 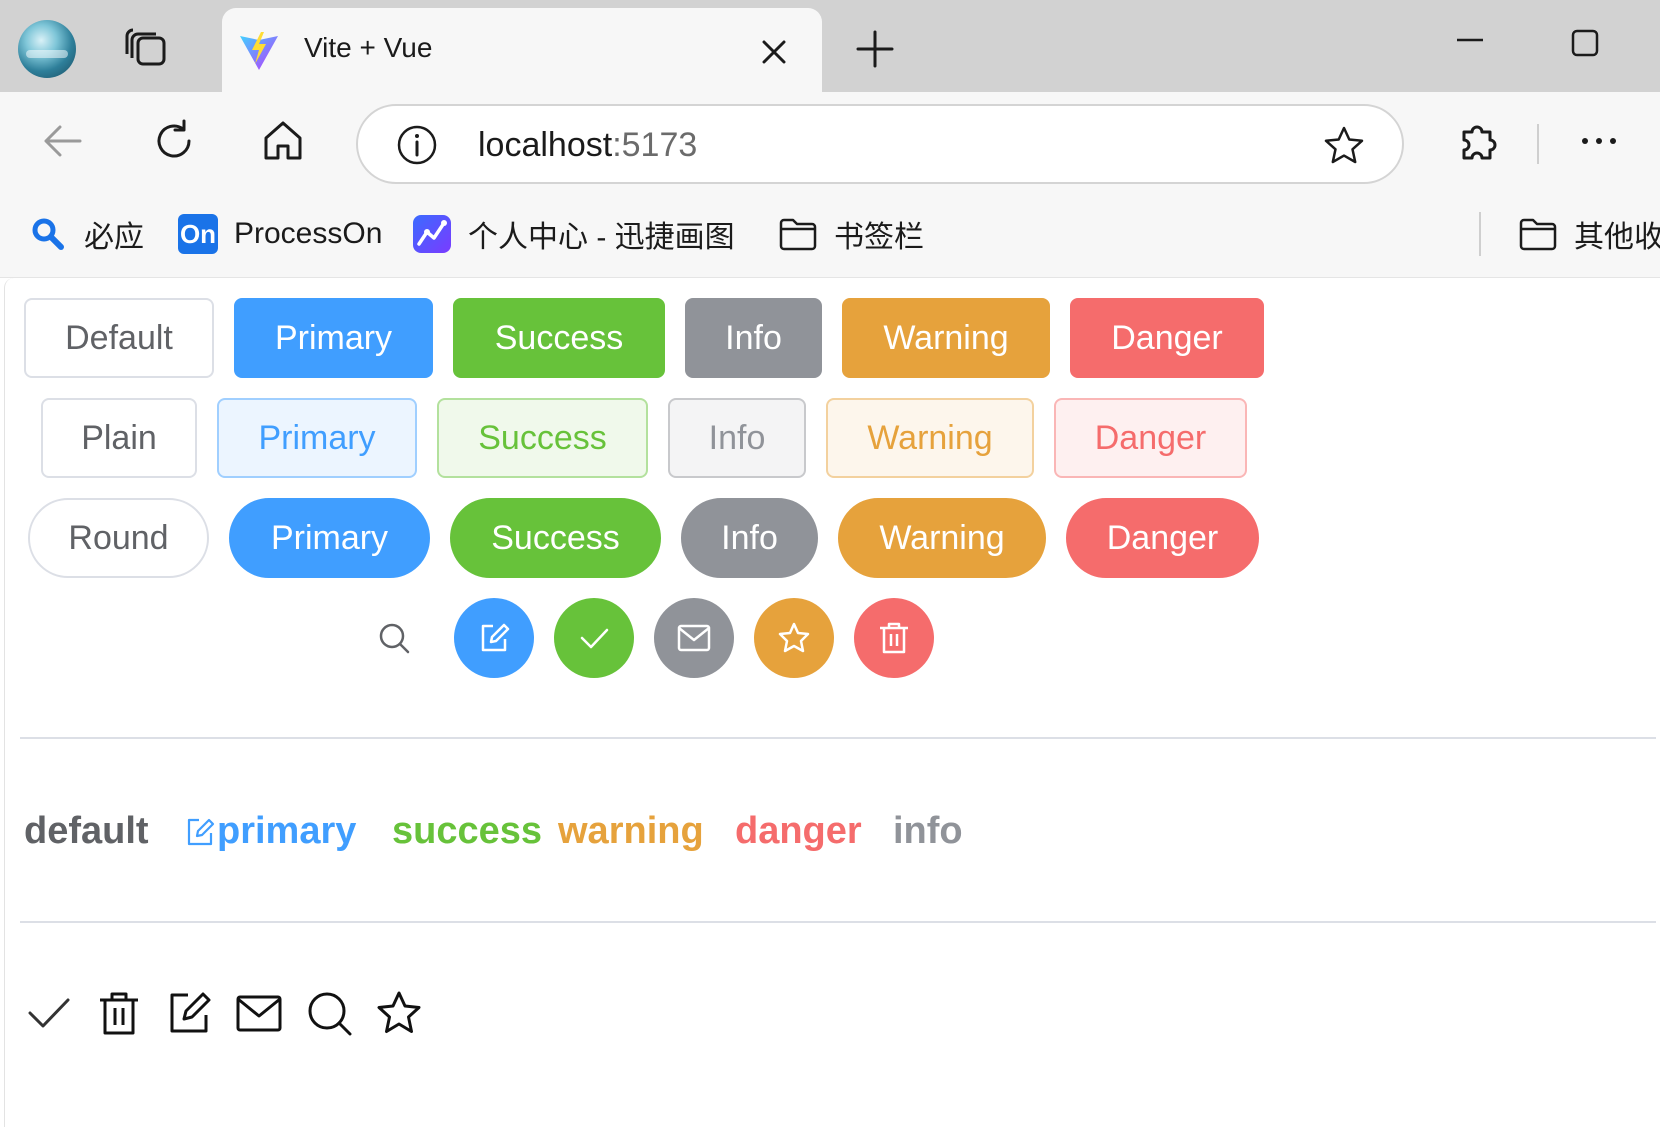 I want to click on bookmark-other-folder: 其他收, so click(x=1589, y=234).